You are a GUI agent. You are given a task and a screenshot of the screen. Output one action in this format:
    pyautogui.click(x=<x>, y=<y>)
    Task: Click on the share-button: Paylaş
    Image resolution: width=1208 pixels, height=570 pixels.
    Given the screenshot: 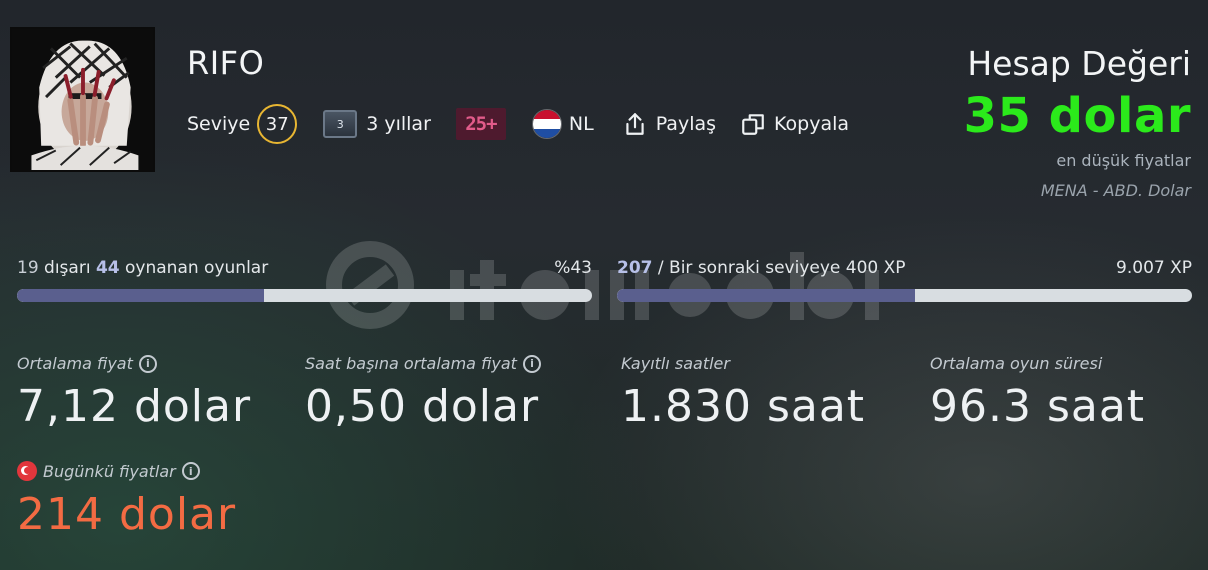 What is the action you would take?
    pyautogui.click(x=669, y=124)
    